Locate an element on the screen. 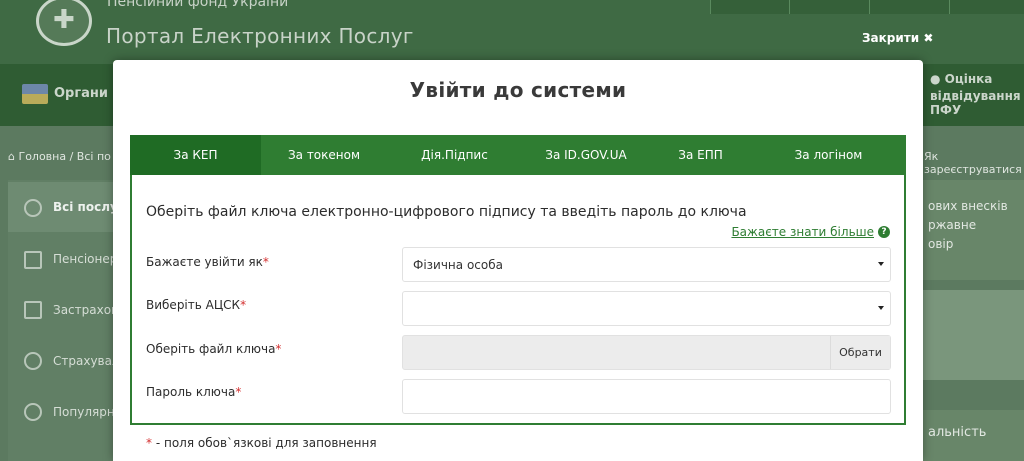 This screenshot has height=461, width=1024. close-icon: ✖ is located at coordinates (928, 38).